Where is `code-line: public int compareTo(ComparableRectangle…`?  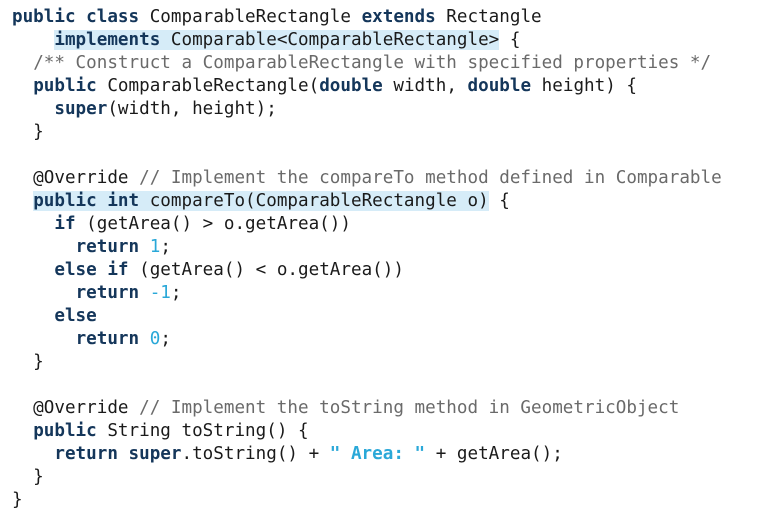
code-line: public int compareTo(ComparableRectangle… is located at coordinates (367, 201).